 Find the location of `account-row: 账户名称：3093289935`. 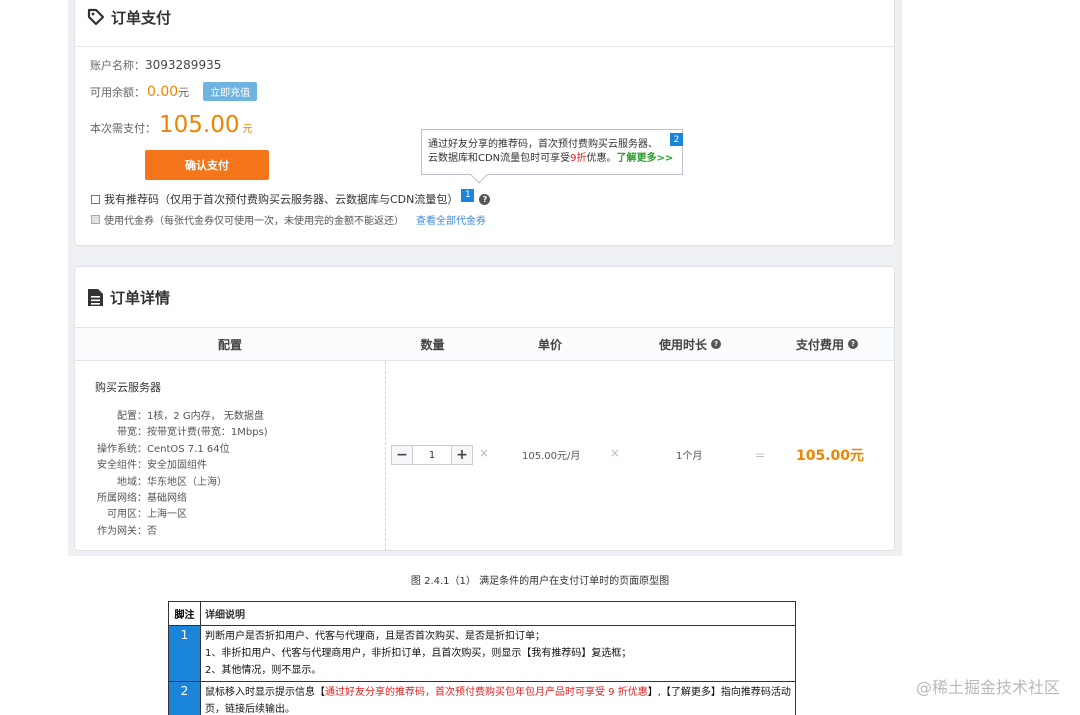

account-row: 账户名称：3093289935 is located at coordinates (156, 65).